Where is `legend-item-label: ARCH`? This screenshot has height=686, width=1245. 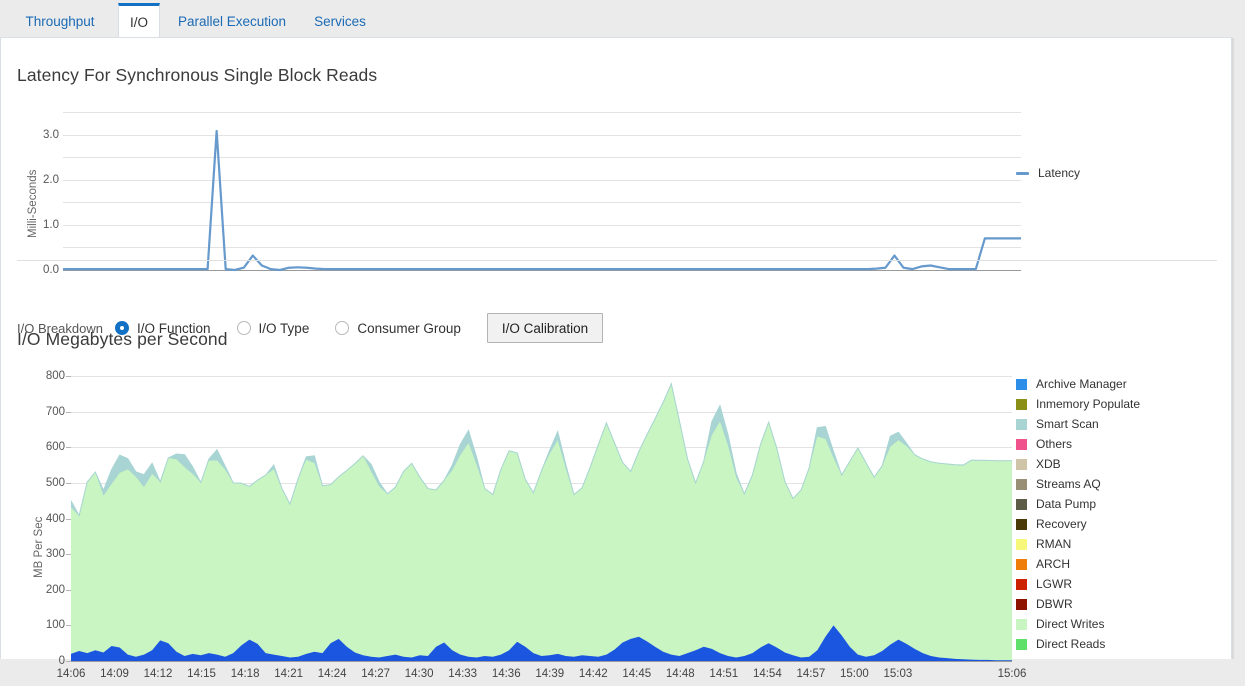
legend-item-label: ARCH is located at coordinates (1053, 564).